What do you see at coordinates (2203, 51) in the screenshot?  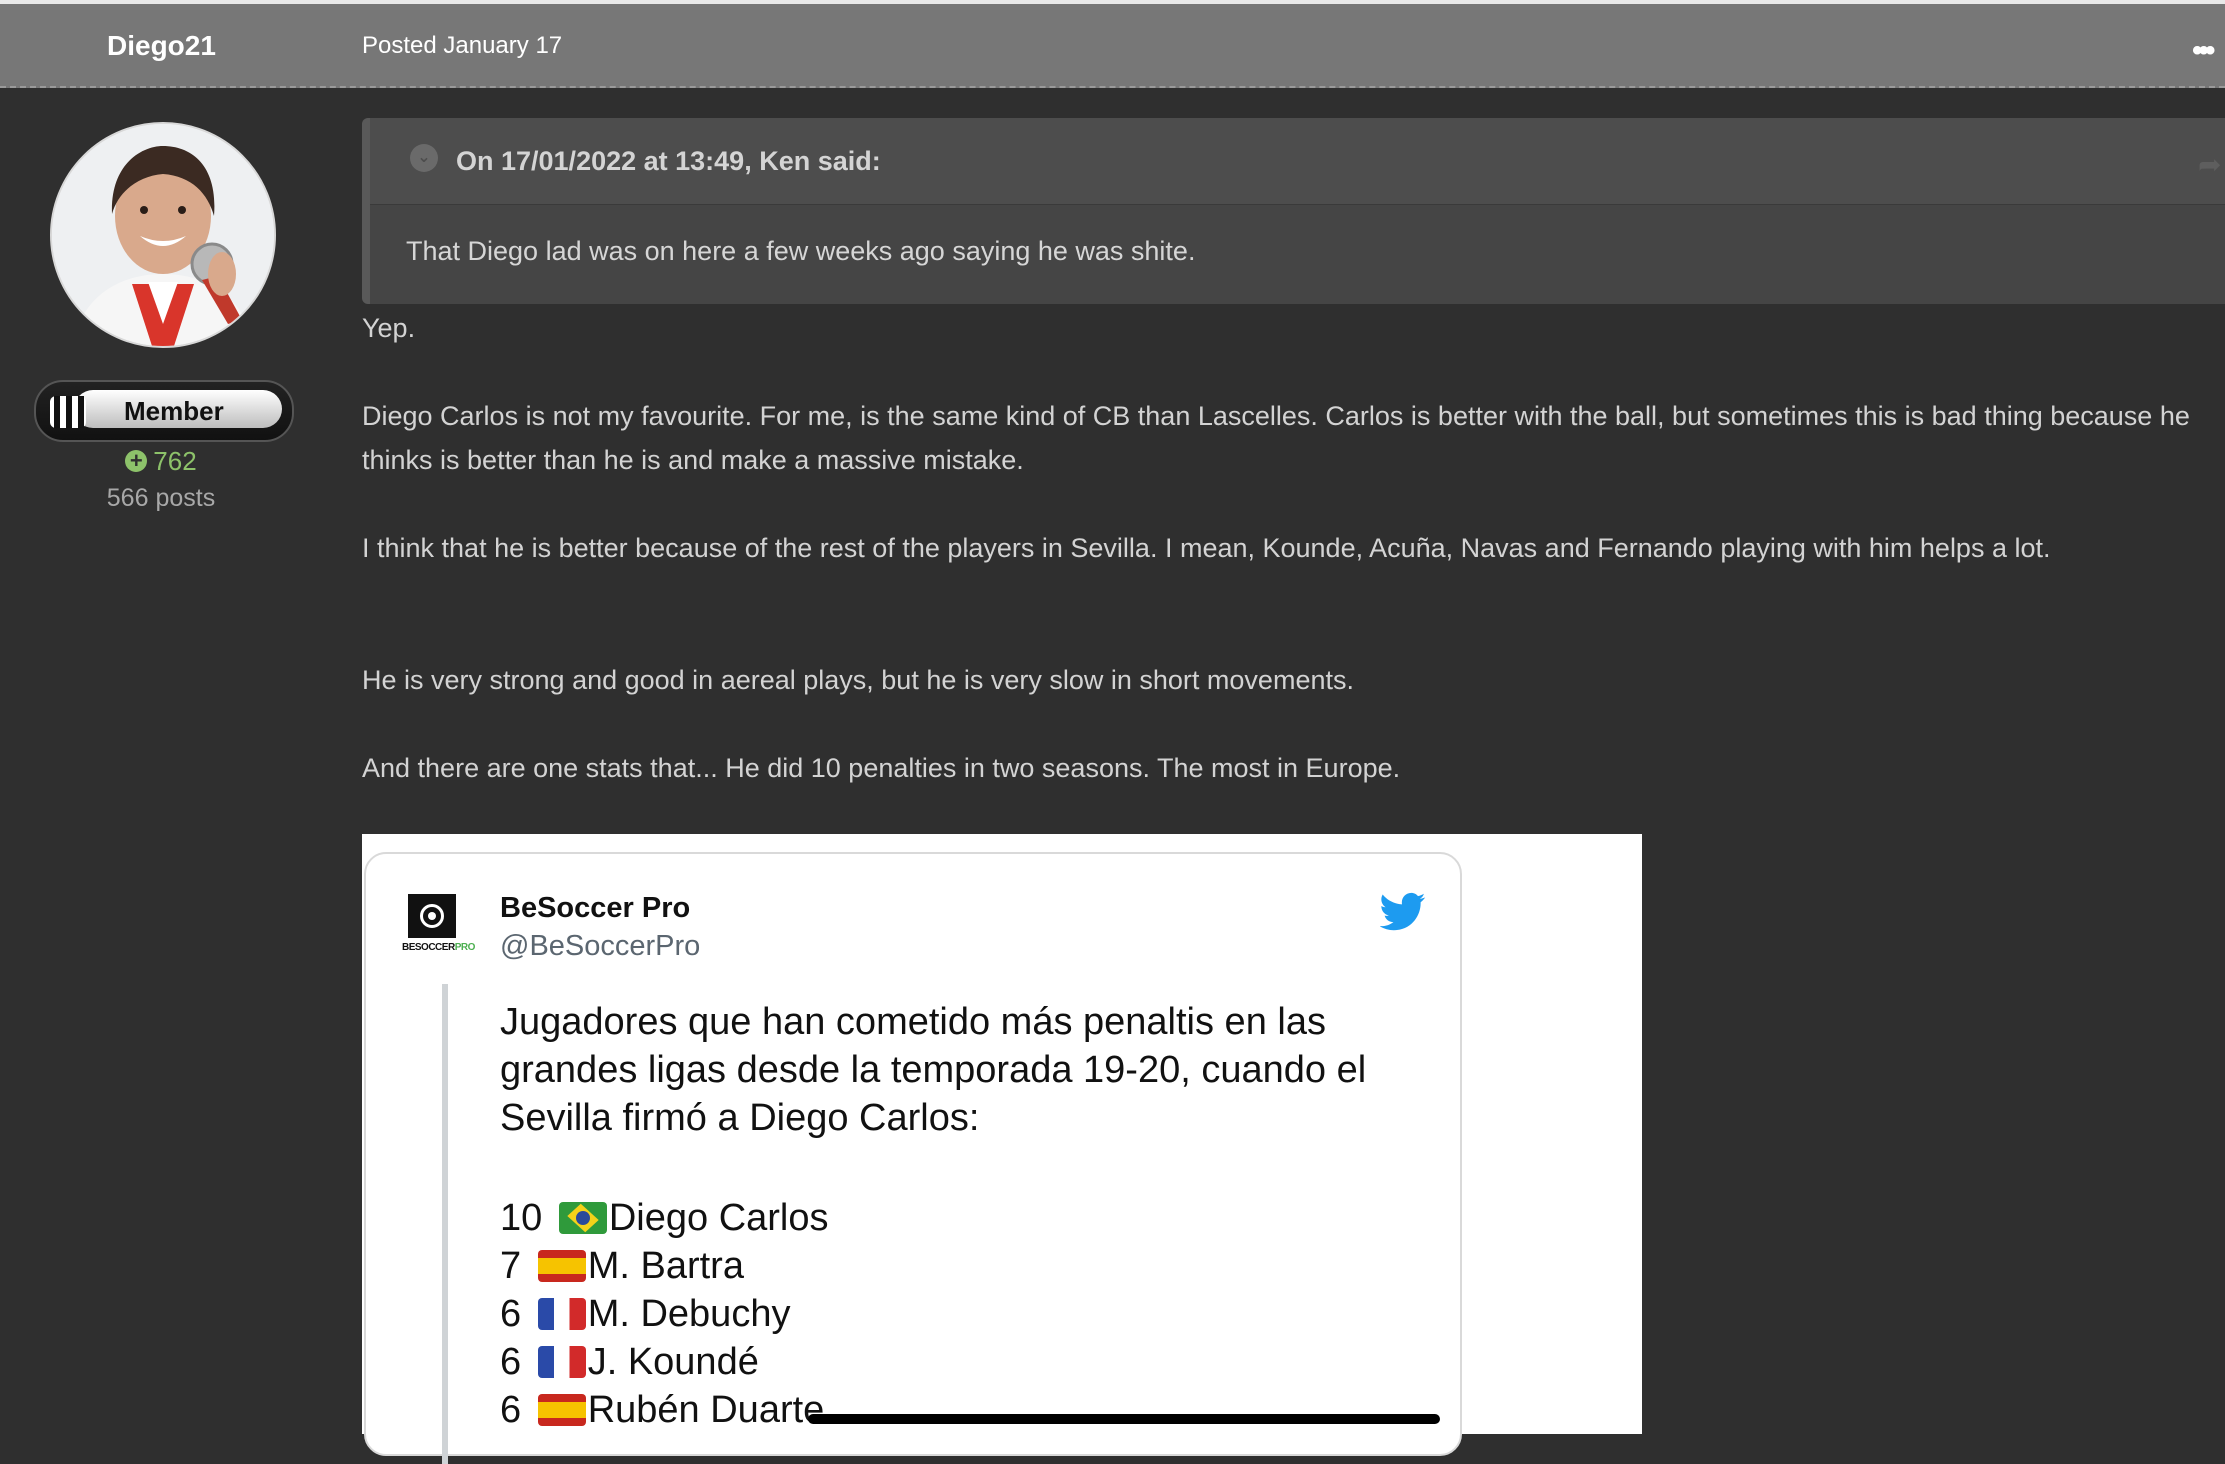 I see `ellipsis-icon: •••` at bounding box center [2203, 51].